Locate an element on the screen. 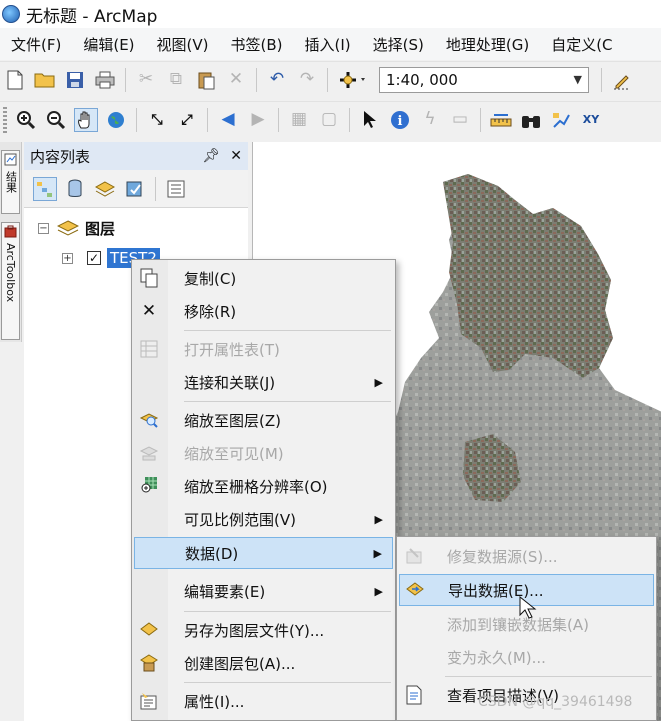  menu-item-label: 可见比例范围(V) is located at coordinates (240, 519).